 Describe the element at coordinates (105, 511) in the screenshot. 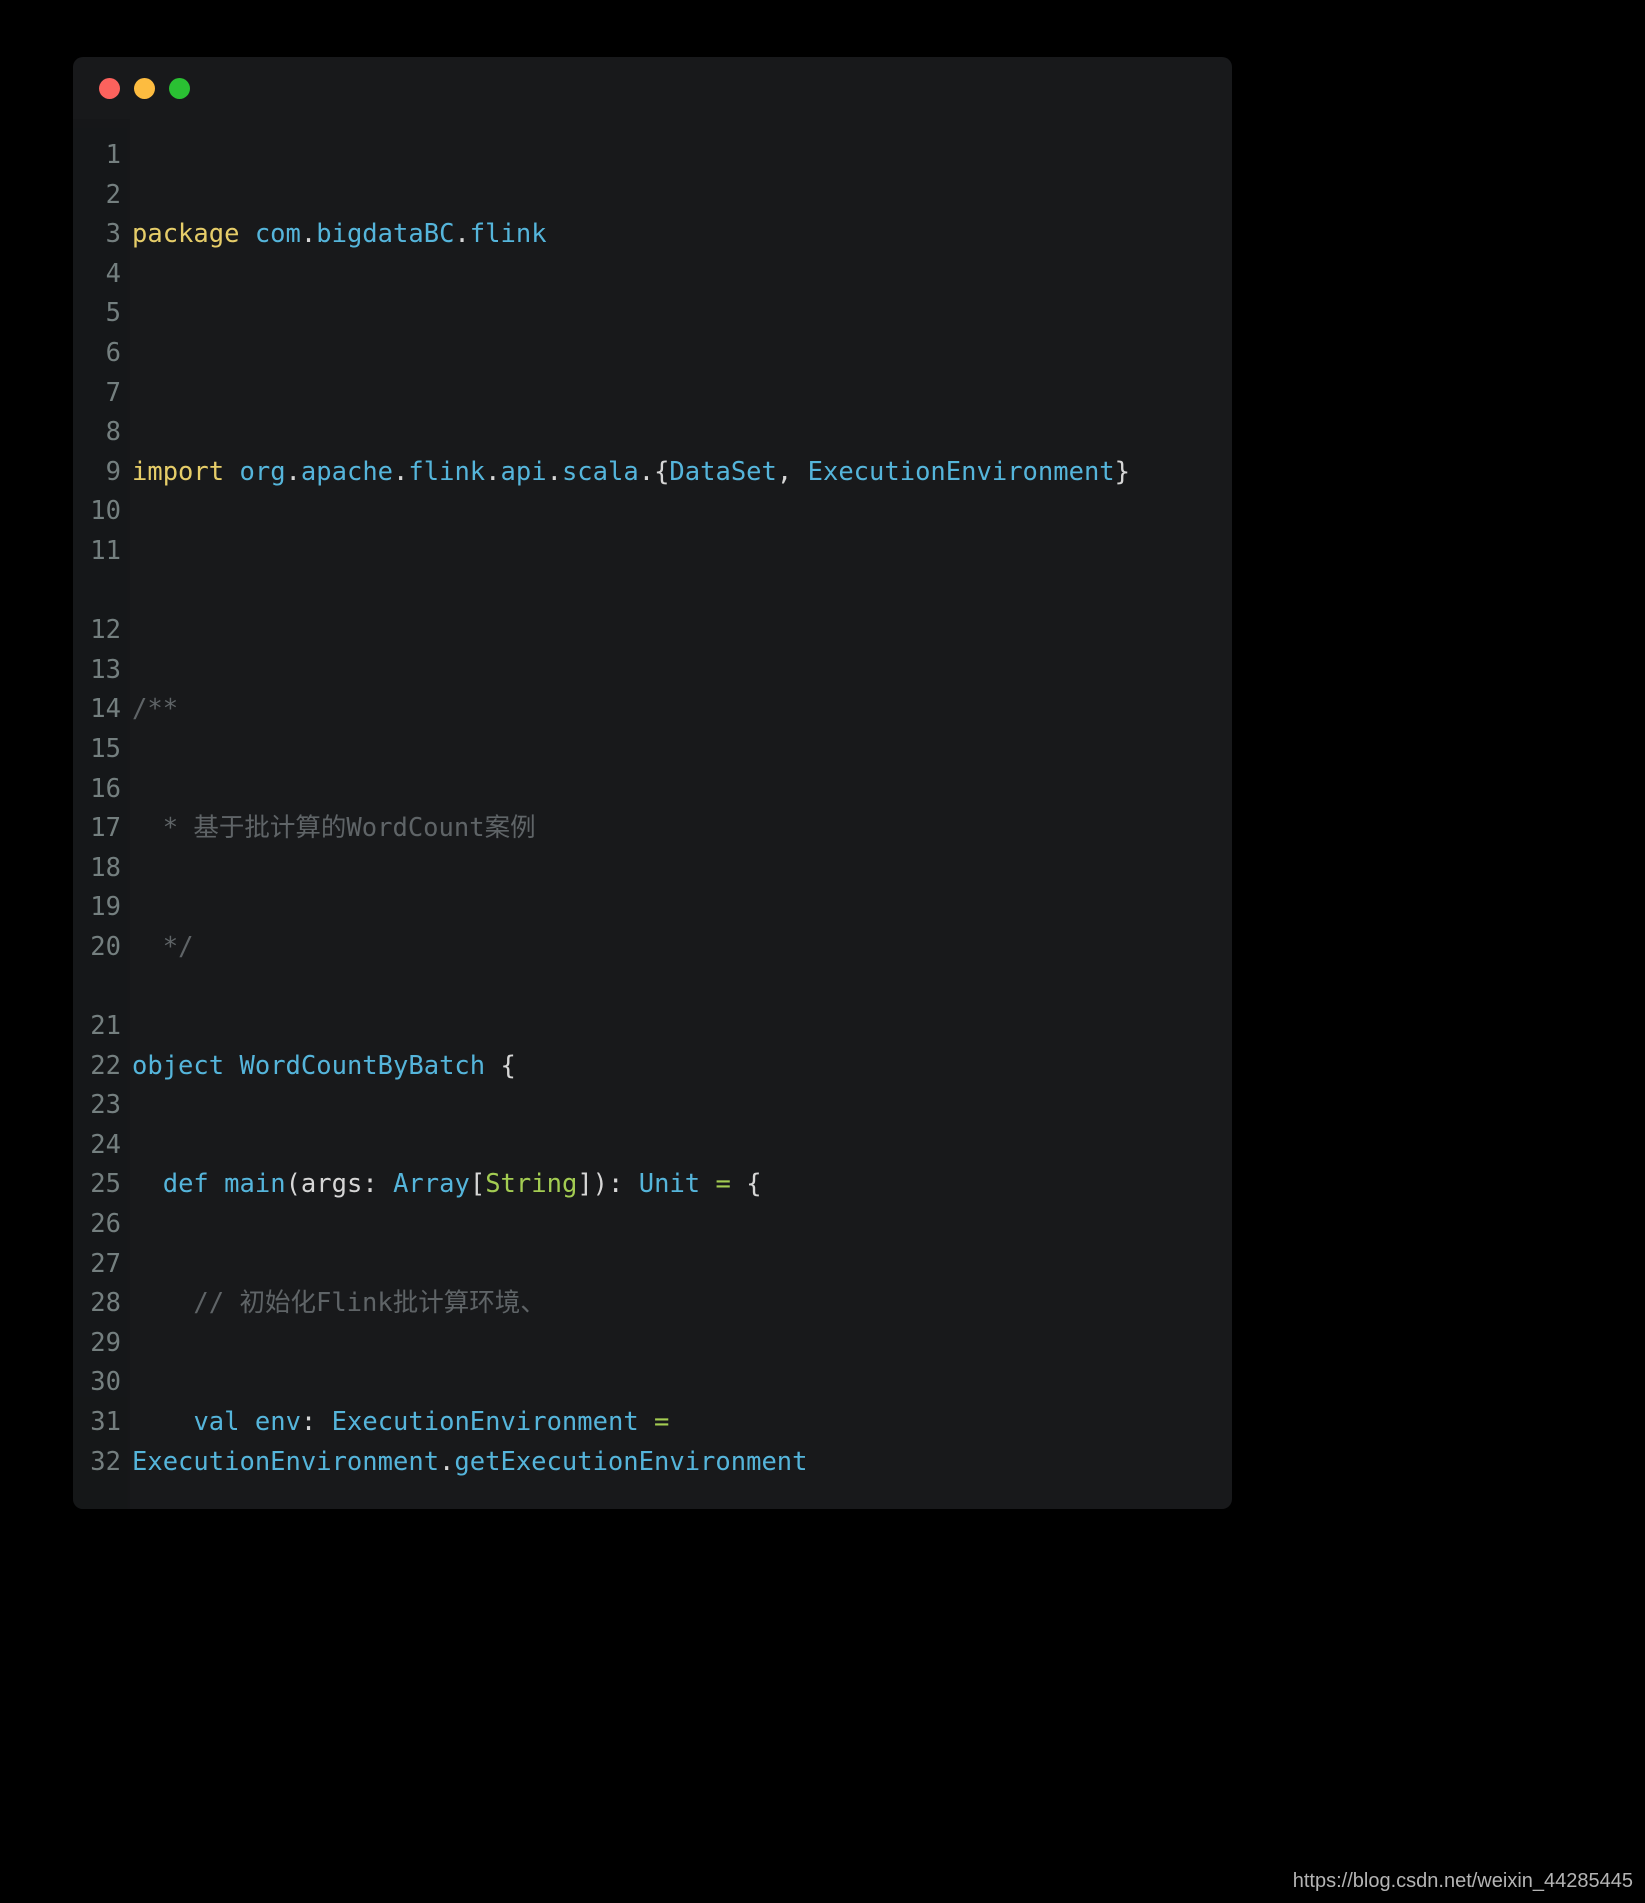

I see `line-number: 10` at that location.